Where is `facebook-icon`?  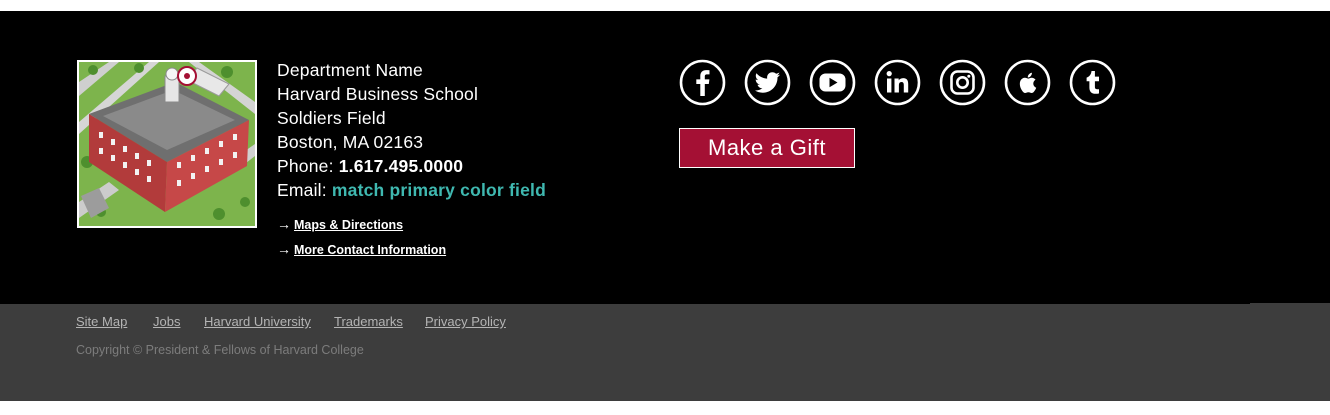 facebook-icon is located at coordinates (702, 82).